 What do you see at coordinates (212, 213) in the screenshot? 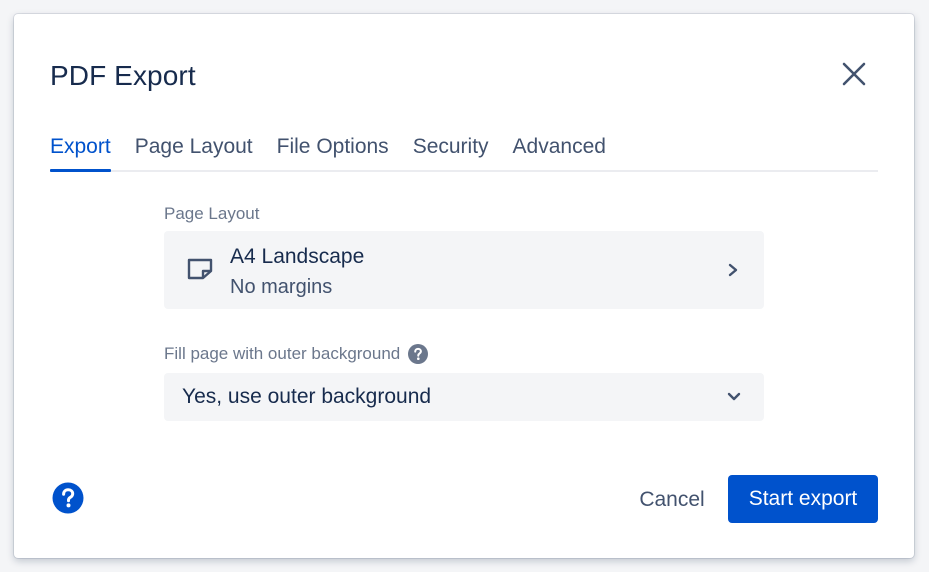
I see `page-layout-label: Page Layout` at bounding box center [212, 213].